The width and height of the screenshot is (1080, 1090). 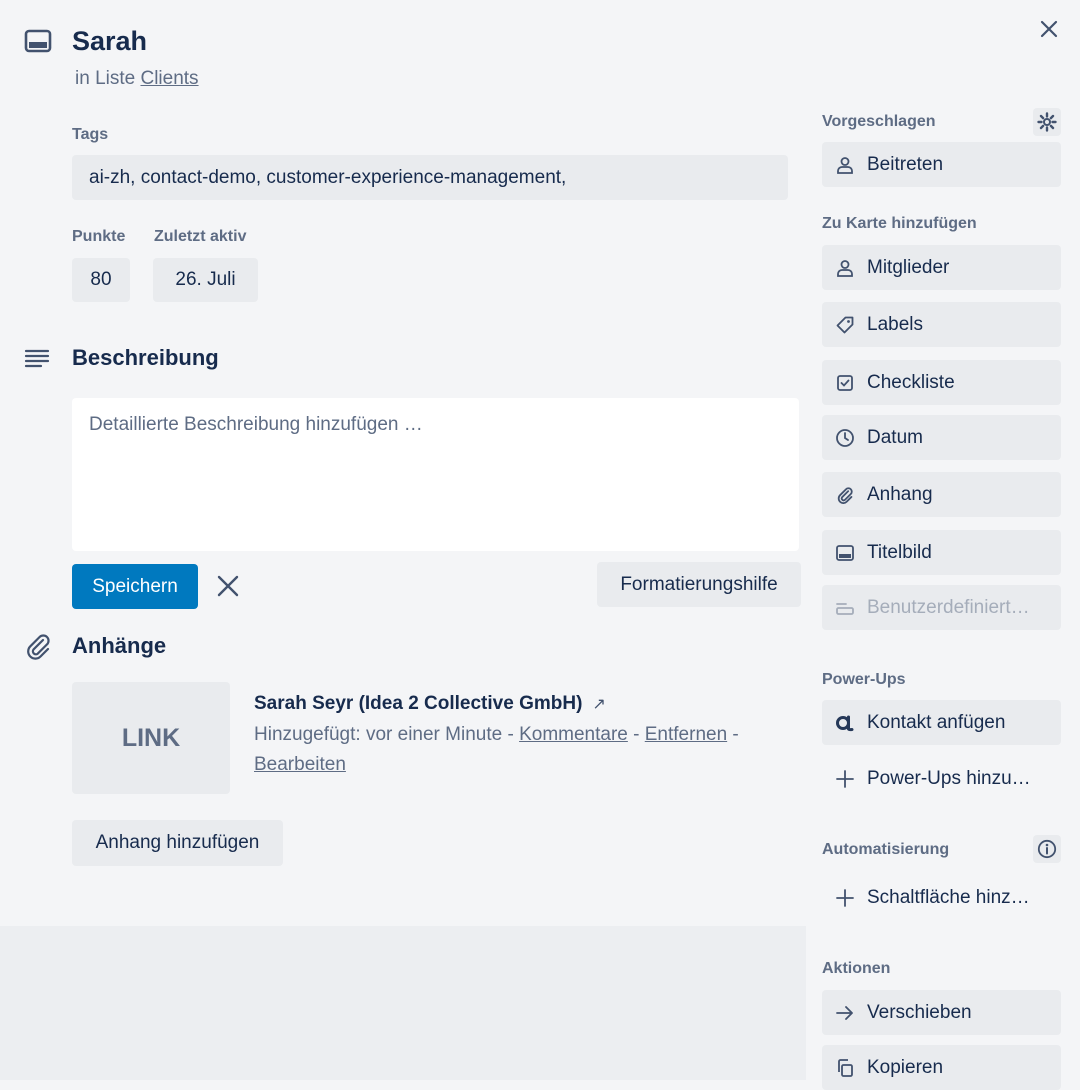 What do you see at coordinates (856, 968) in the screenshot?
I see `actions-label: Aktionen` at bounding box center [856, 968].